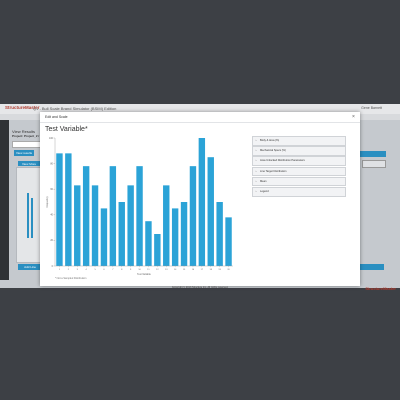 The height and width of the screenshot is (400, 400). What do you see at coordinates (299, 181) in the screenshot?
I see `accordion-item-mean: › Mean` at bounding box center [299, 181].